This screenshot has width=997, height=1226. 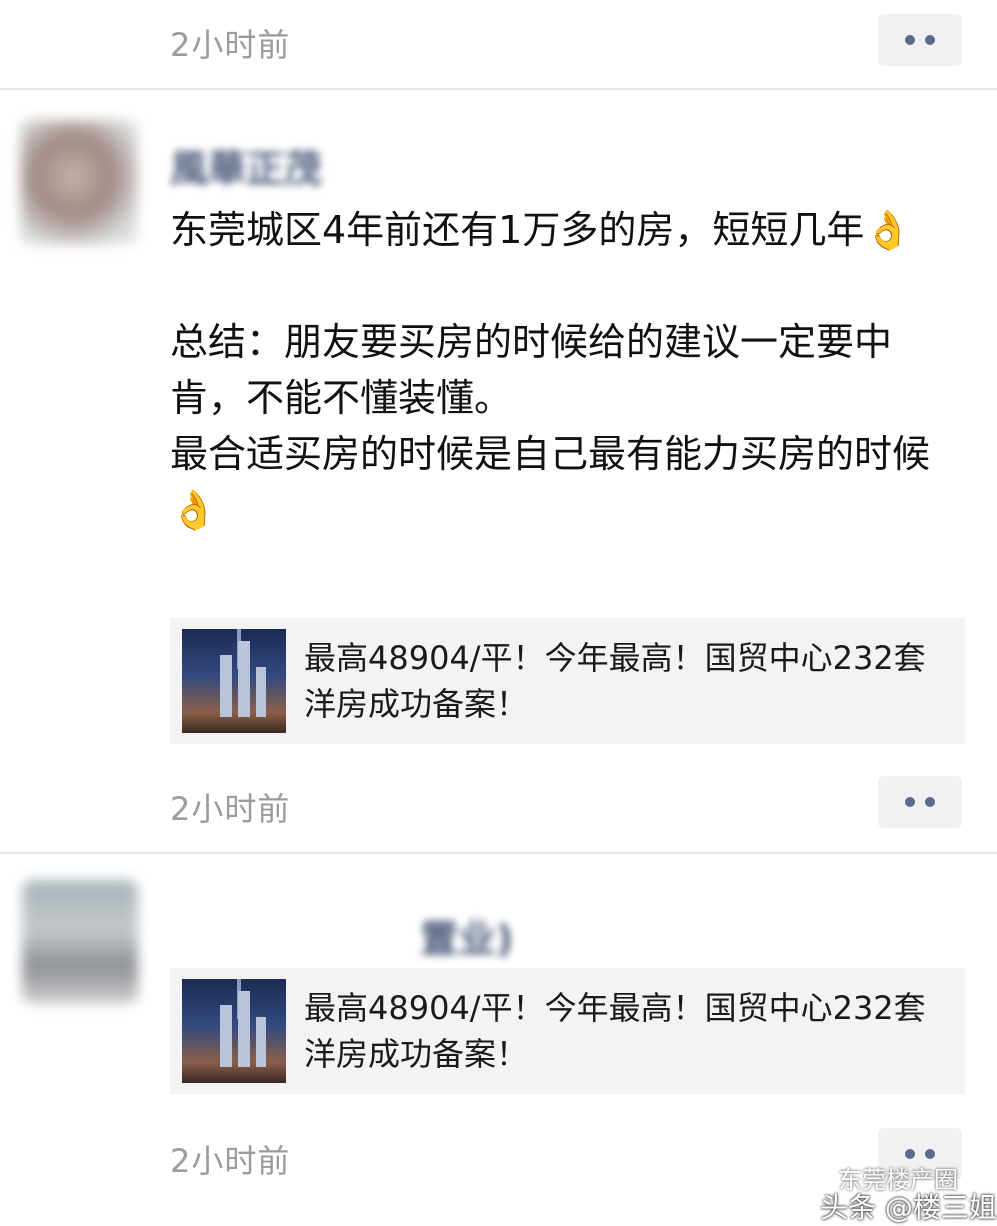 I want to click on author-name: 風華正茂, so click(x=246, y=165).